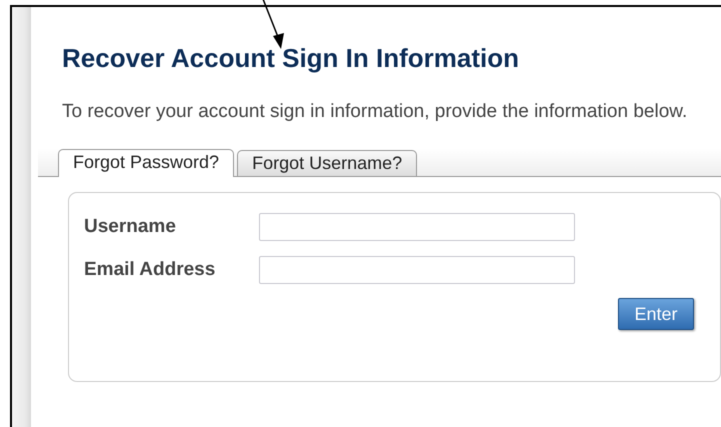 This screenshot has height=427, width=721. Describe the element at coordinates (146, 163) in the screenshot. I see `tab: Forgot Password?` at that location.